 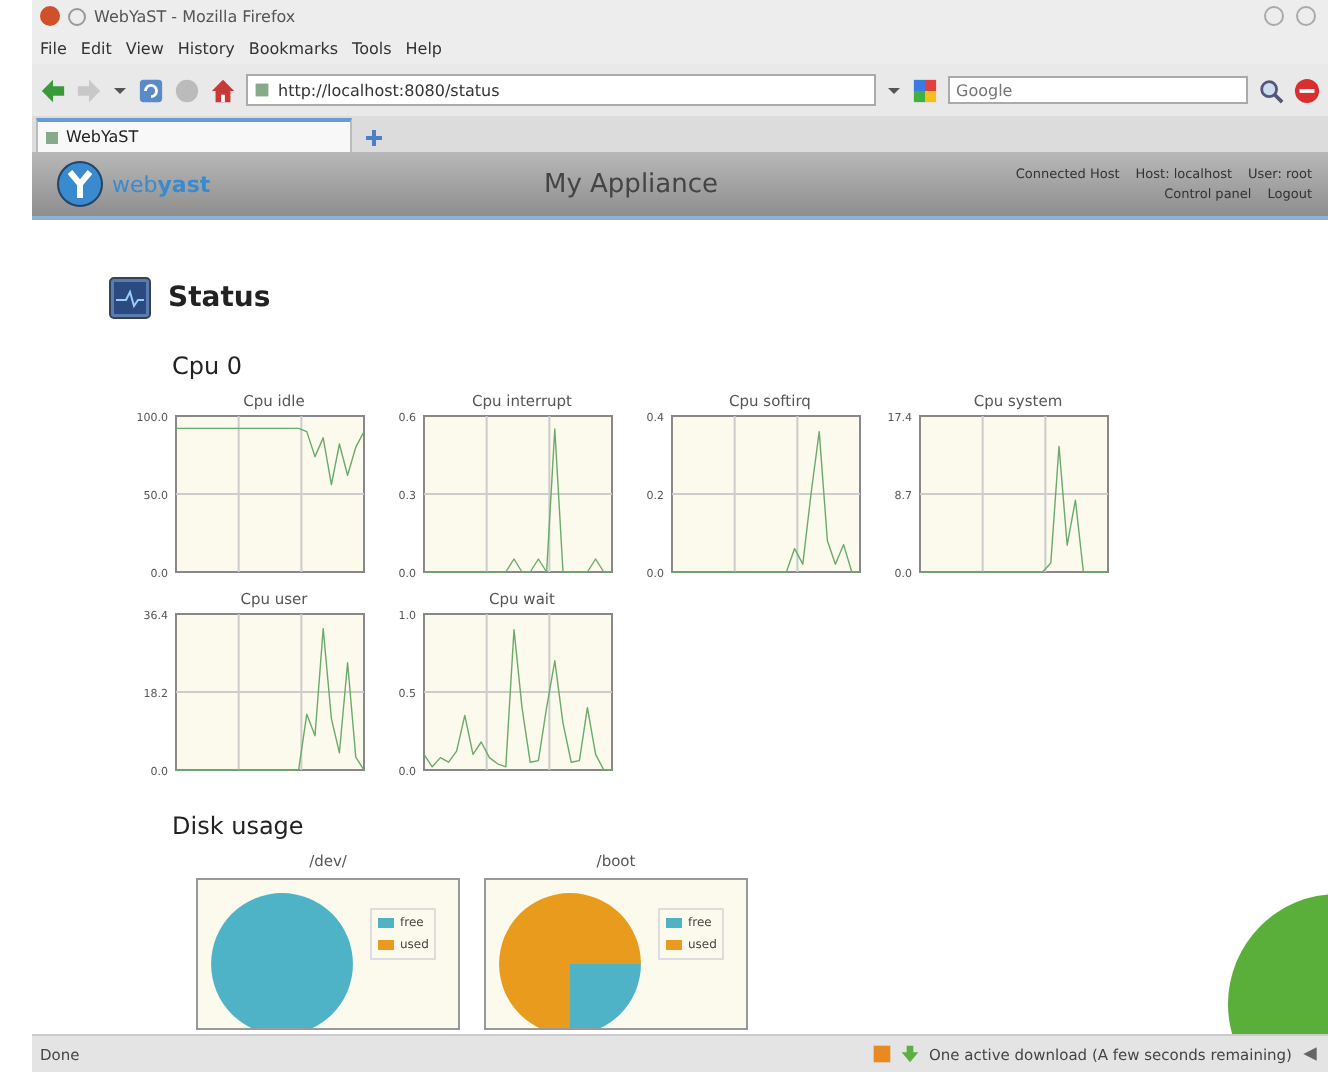 I want to click on home-icon, so click(x=223, y=90).